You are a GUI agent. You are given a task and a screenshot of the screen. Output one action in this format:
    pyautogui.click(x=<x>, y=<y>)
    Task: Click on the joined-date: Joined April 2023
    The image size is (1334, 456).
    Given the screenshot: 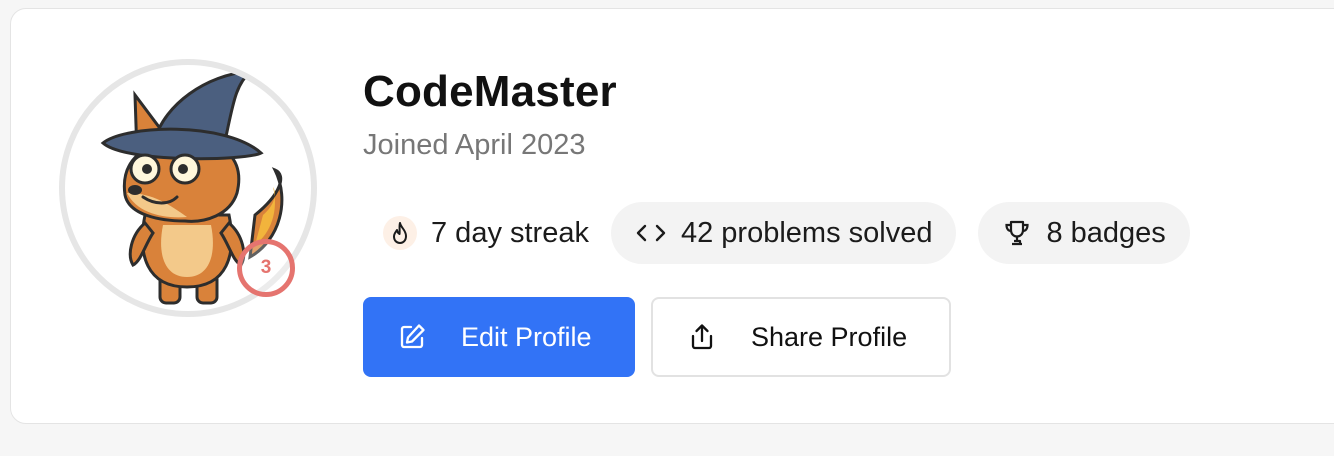 What is the action you would take?
    pyautogui.click(x=474, y=145)
    